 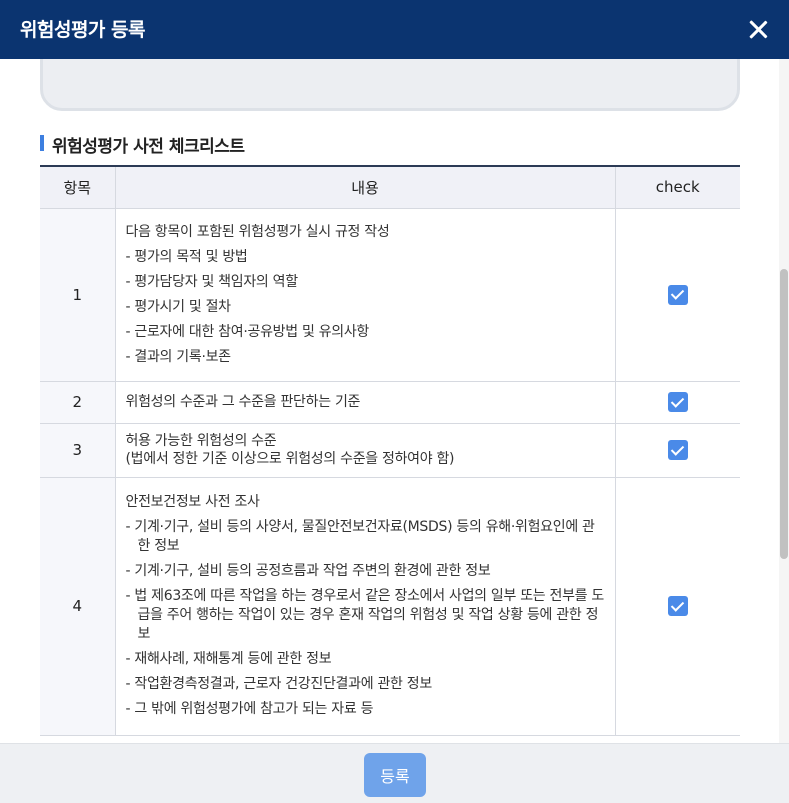 What do you see at coordinates (784, 414) in the screenshot?
I see `scrollbar-thumb` at bounding box center [784, 414].